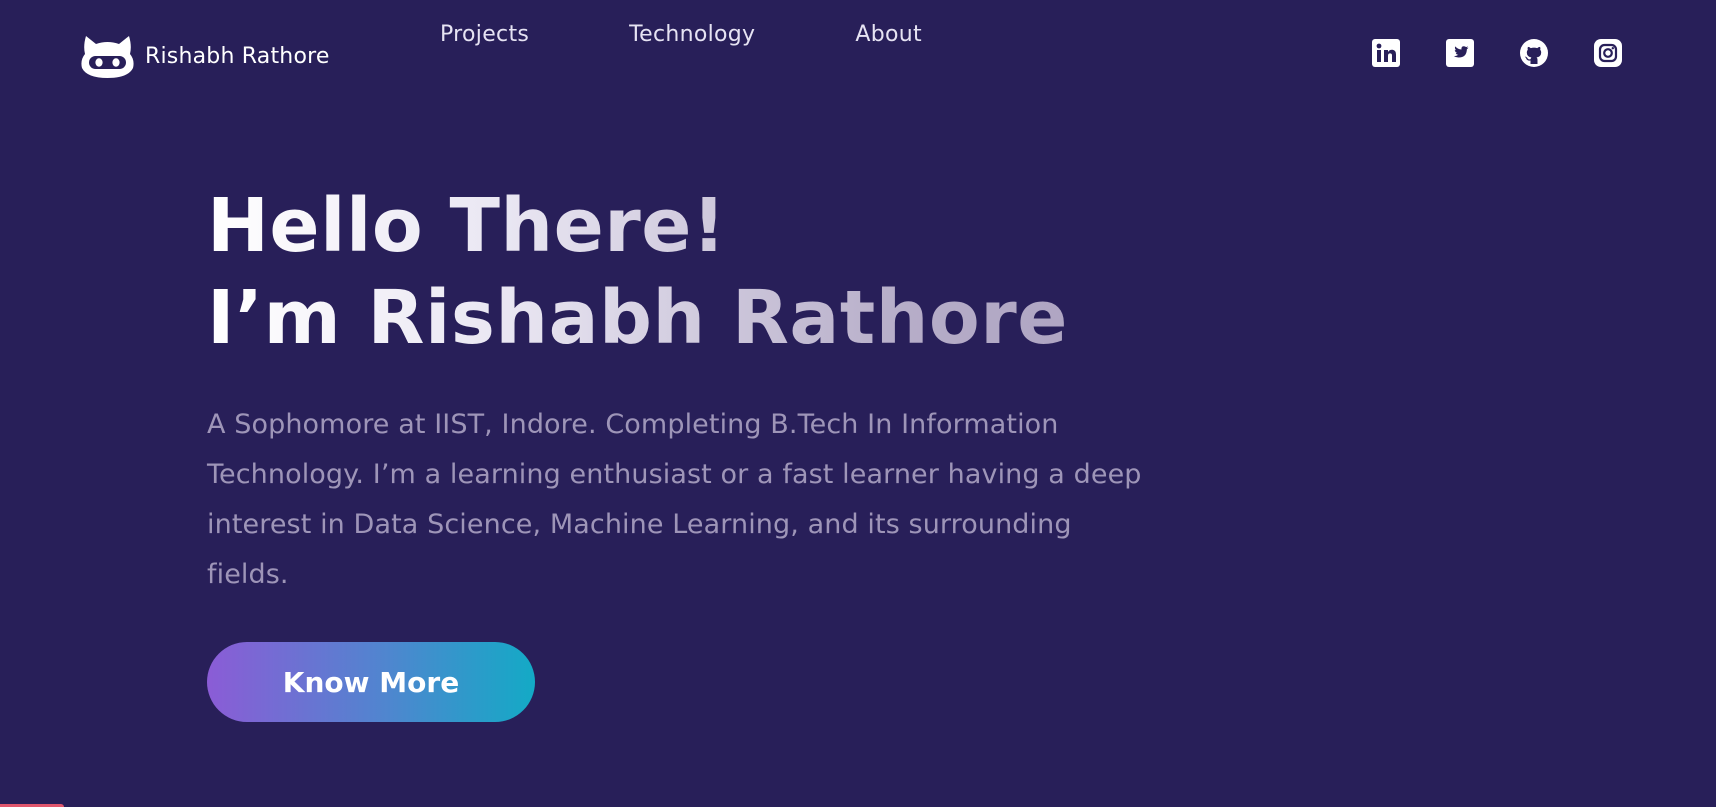 Image resolution: width=1716 pixels, height=807 pixels. I want to click on nav-link-technology: Technology, so click(692, 34).